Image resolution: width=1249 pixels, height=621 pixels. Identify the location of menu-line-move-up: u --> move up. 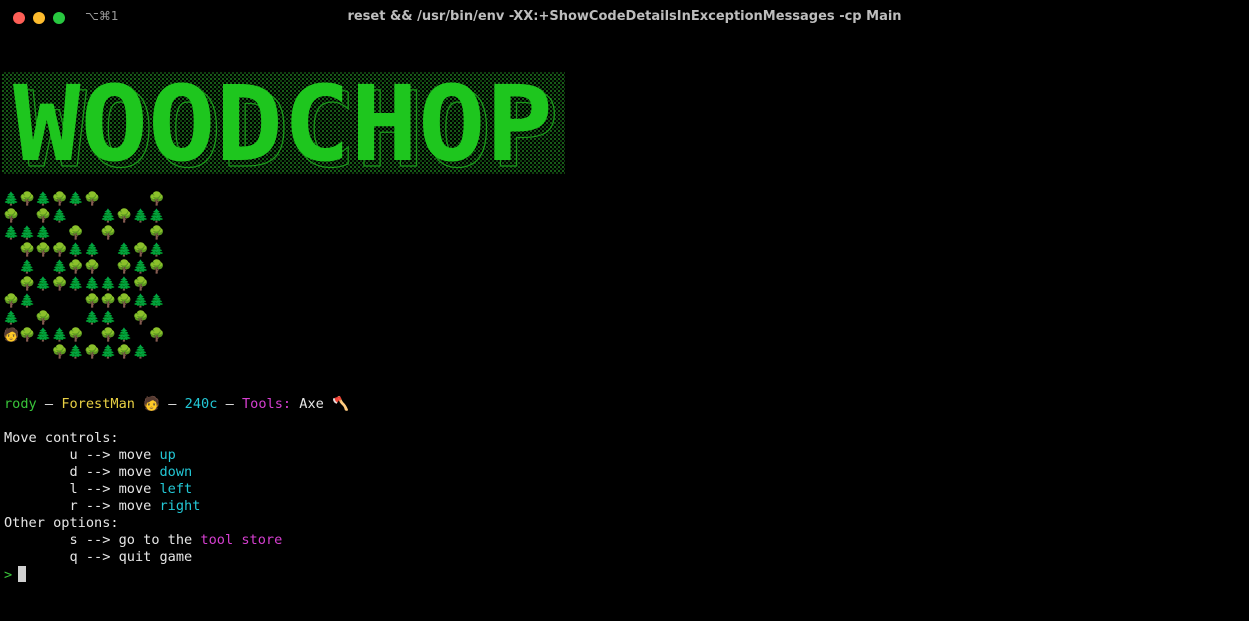
(90, 455).